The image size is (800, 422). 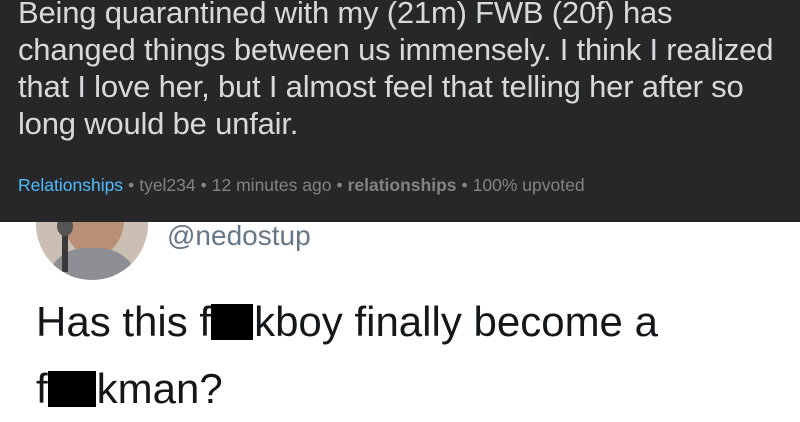 What do you see at coordinates (402, 185) in the screenshot?
I see `post-flair: relationships` at bounding box center [402, 185].